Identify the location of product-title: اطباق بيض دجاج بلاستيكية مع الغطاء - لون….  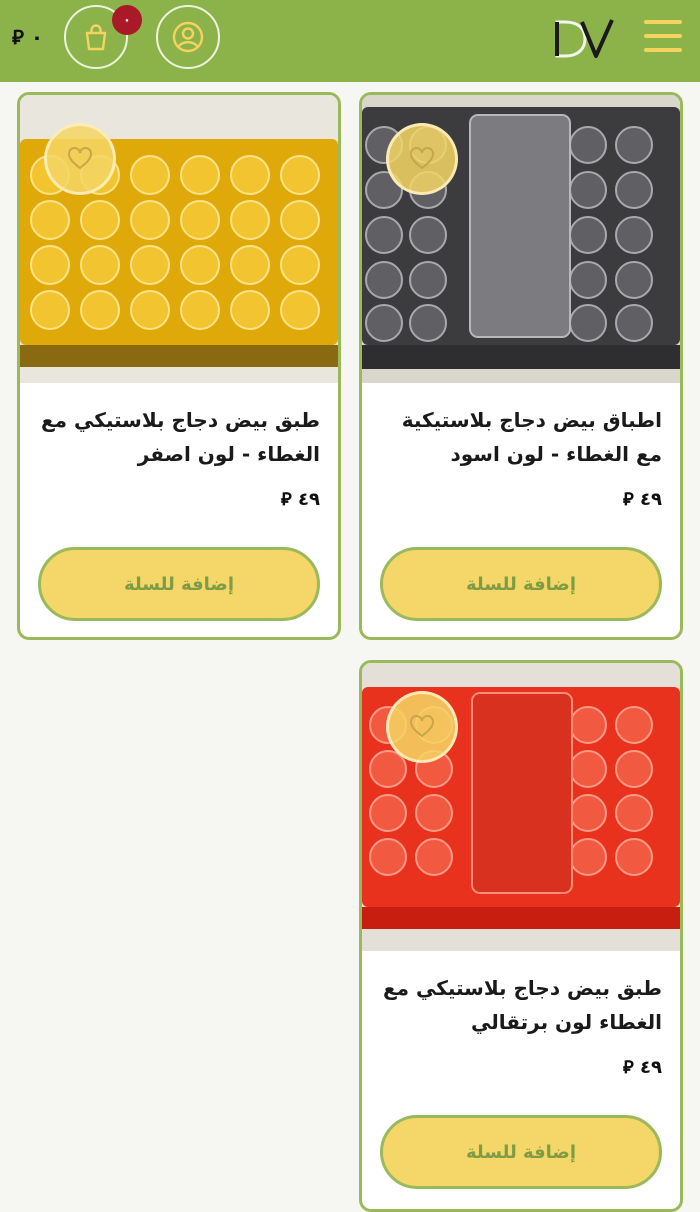
(517, 437).